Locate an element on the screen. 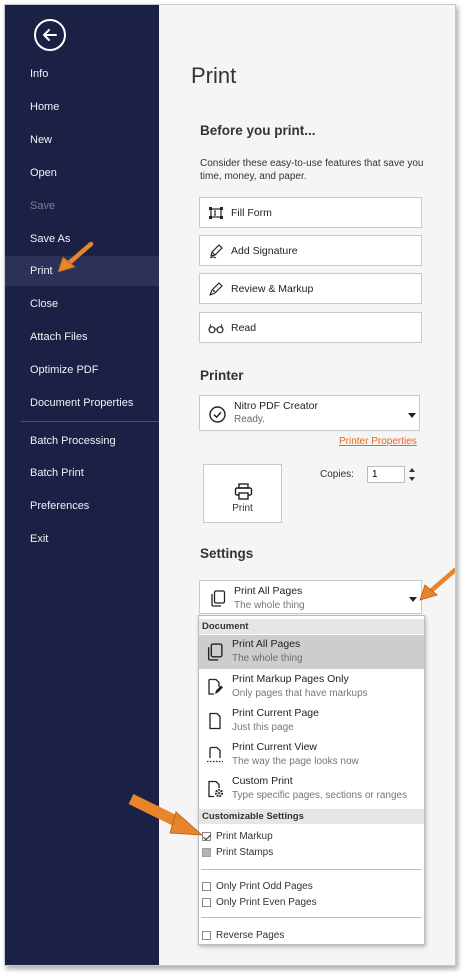  copies-increment-icon is located at coordinates (412, 470).